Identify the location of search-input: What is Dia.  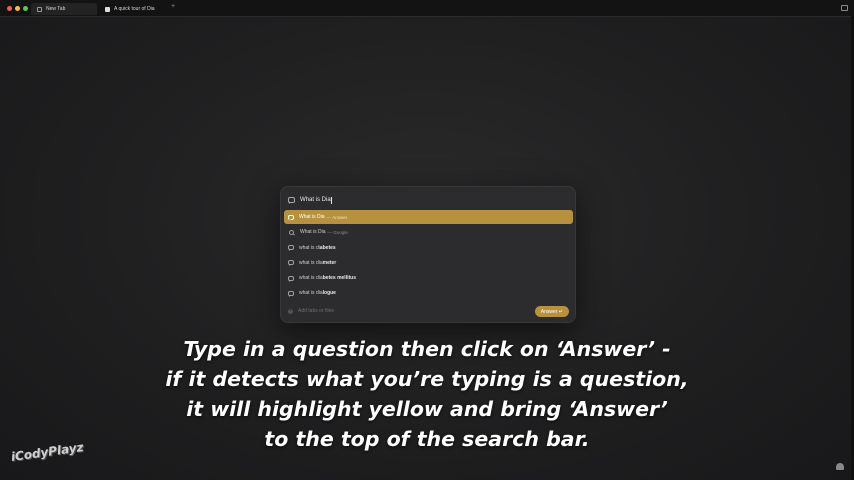
(315, 200).